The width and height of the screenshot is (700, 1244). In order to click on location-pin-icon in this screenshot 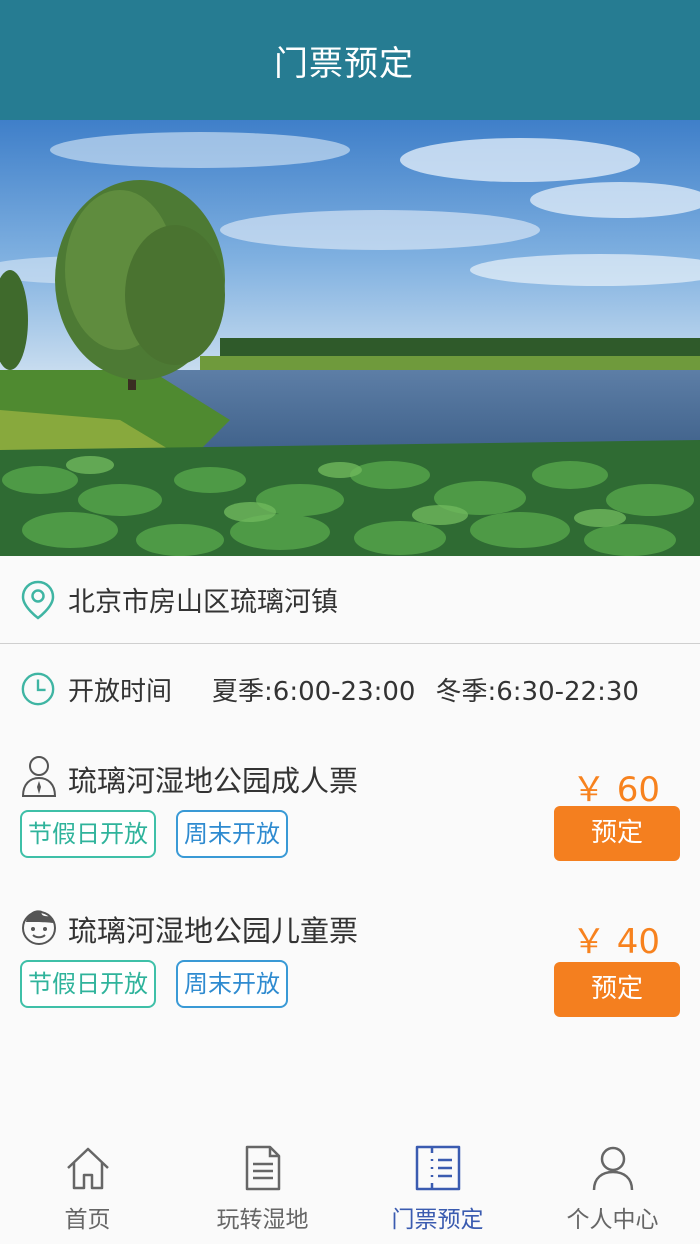, I will do `click(38, 600)`.